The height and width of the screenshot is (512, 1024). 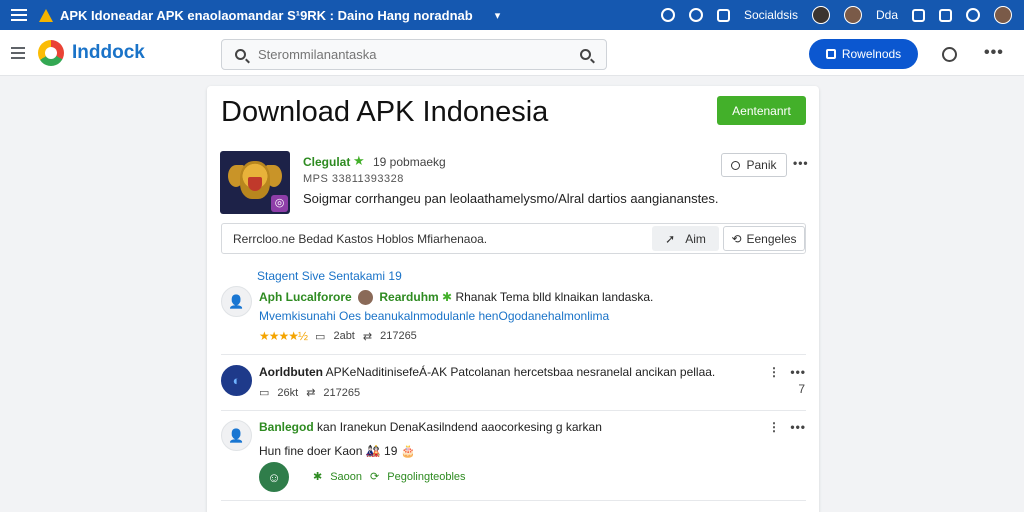 I want to click on post-text: Rhanak Tema blld klnaikan landaska., so click(x=554, y=297).